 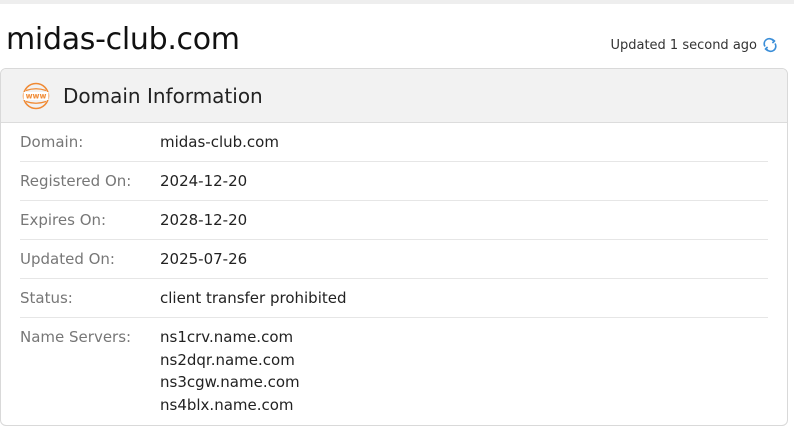 What do you see at coordinates (397, 2) in the screenshot?
I see `top-divider-bar` at bounding box center [397, 2].